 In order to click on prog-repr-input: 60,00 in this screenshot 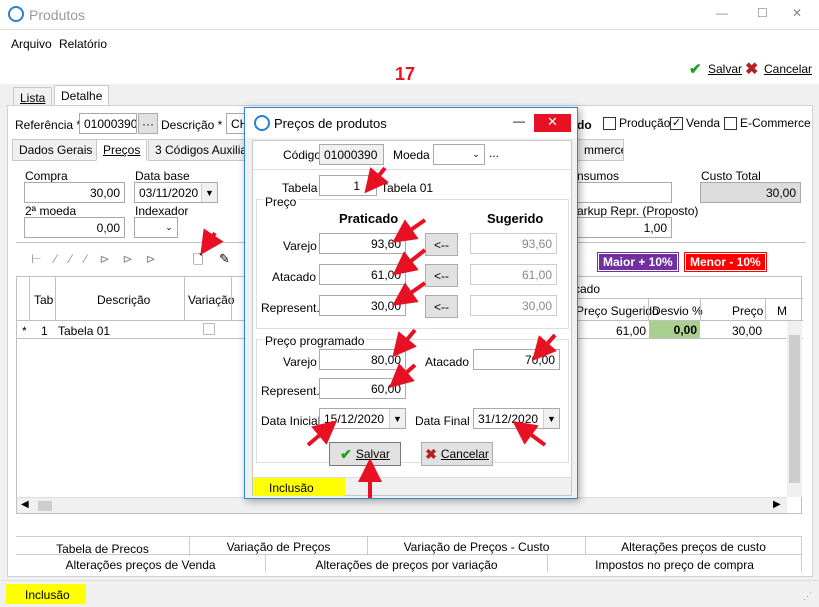, I will do `click(362, 388)`.